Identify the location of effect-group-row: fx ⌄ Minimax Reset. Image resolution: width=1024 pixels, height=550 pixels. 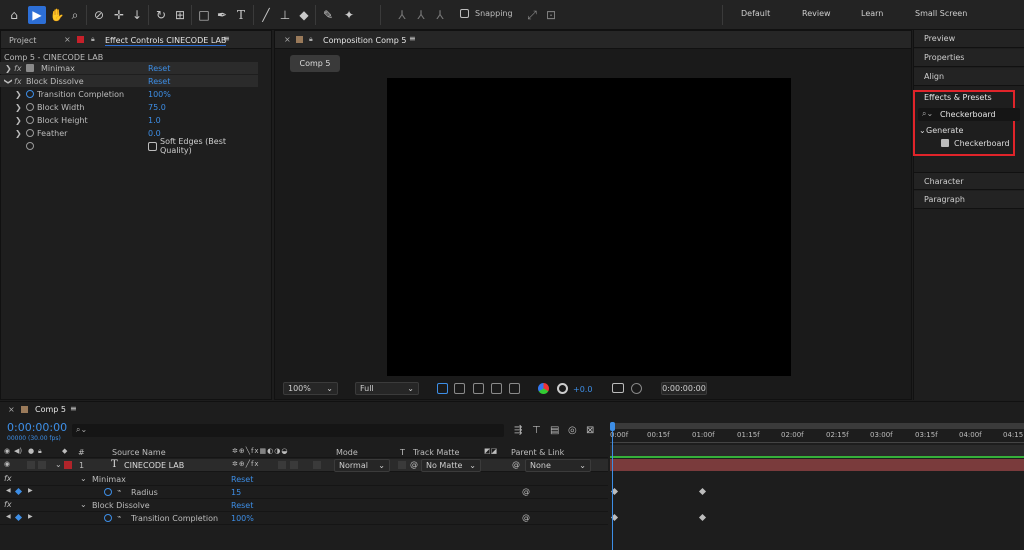
(304, 479).